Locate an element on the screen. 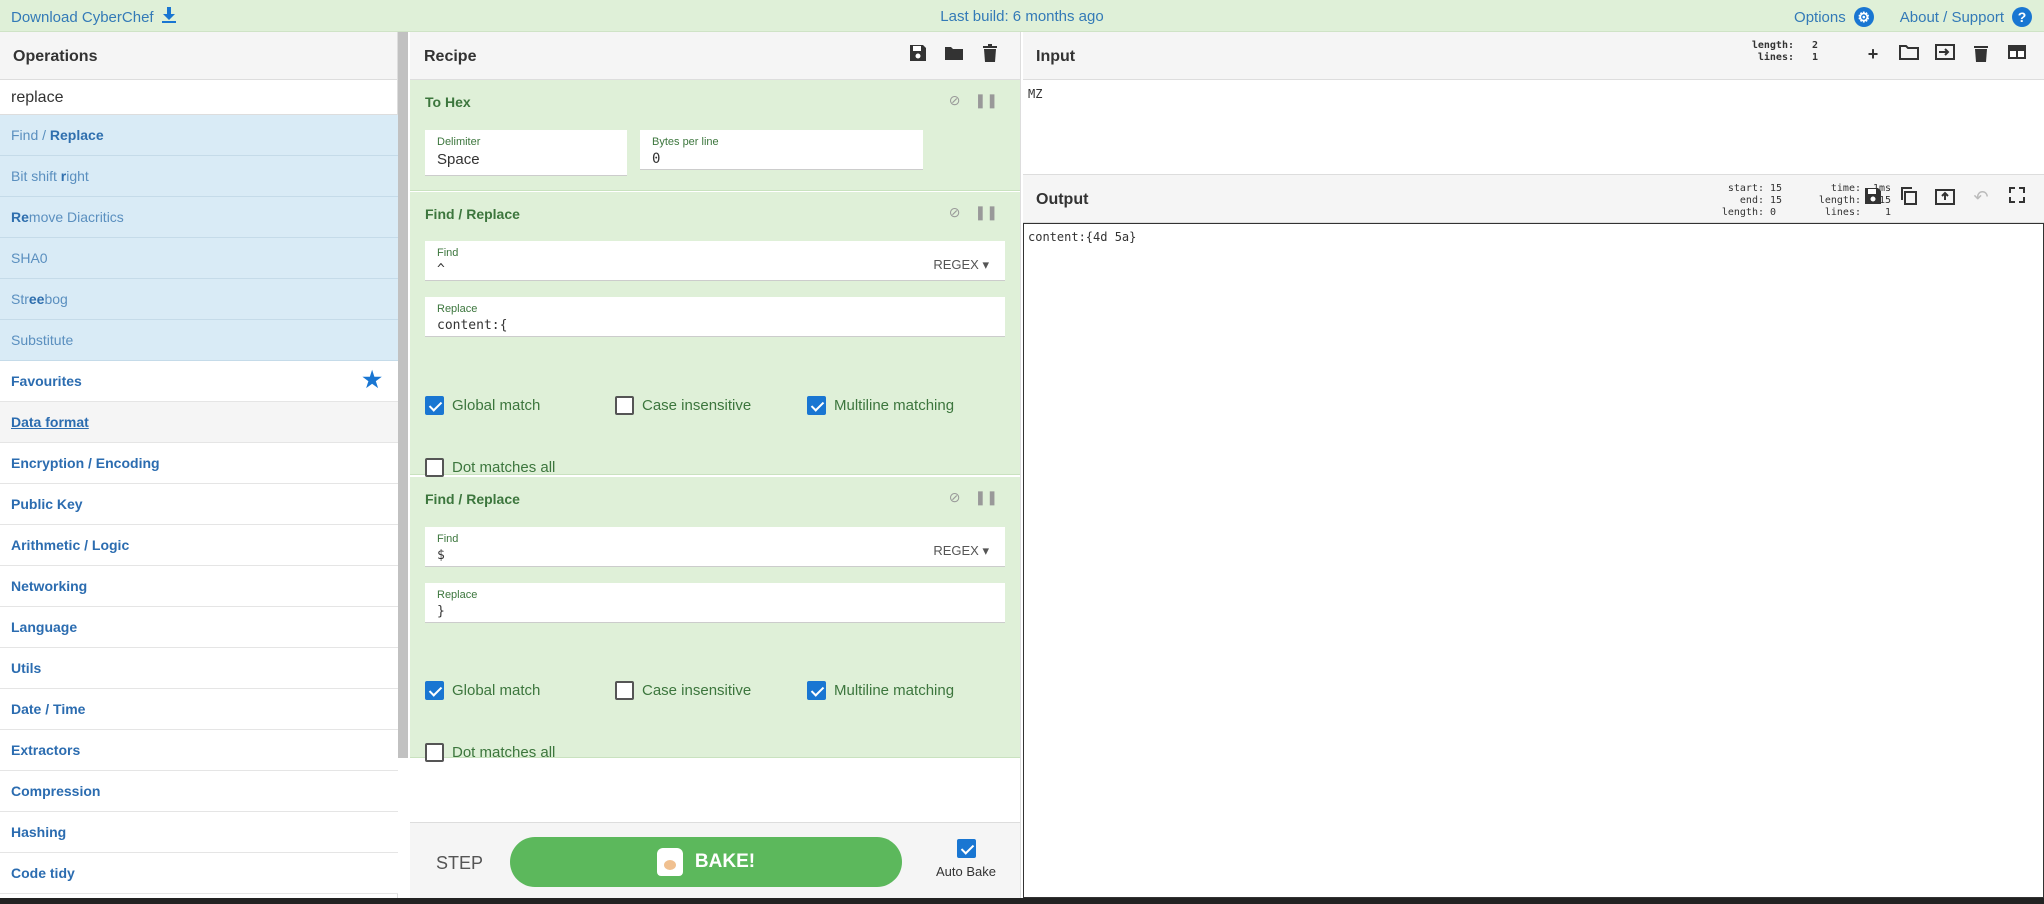 Image resolution: width=2044 pixels, height=904 pixels. input-stats-values: 2 1 is located at coordinates (1814, 51).